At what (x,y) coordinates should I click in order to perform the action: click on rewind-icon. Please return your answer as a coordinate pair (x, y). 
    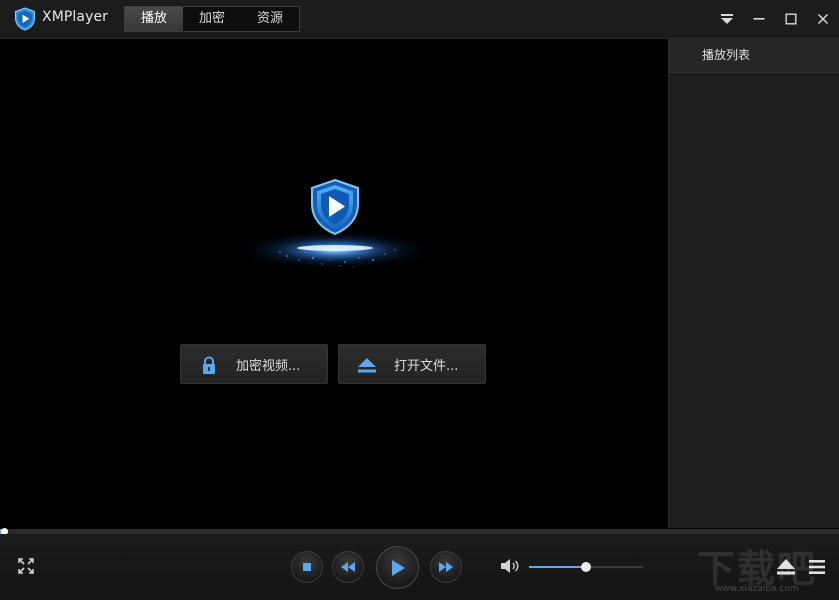
    Looking at the image, I should click on (348, 567).